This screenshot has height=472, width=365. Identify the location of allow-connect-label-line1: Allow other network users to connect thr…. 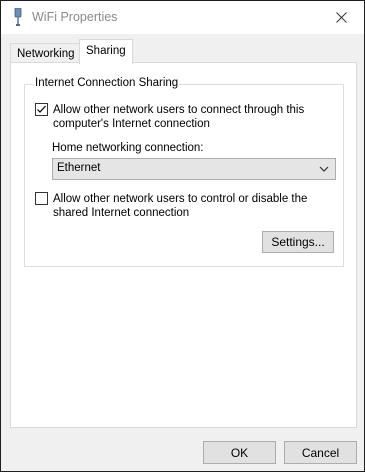
(179, 110).